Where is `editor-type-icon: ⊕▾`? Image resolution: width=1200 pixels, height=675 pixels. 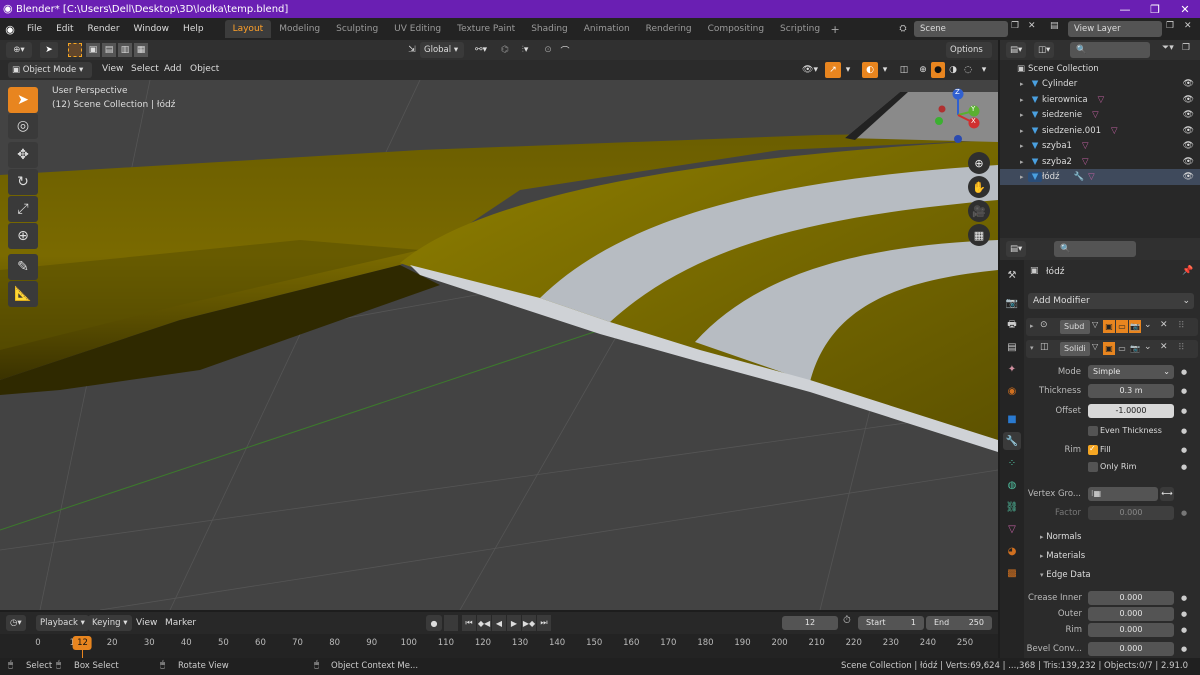
editor-type-icon: ⊕▾ is located at coordinates (19, 50).